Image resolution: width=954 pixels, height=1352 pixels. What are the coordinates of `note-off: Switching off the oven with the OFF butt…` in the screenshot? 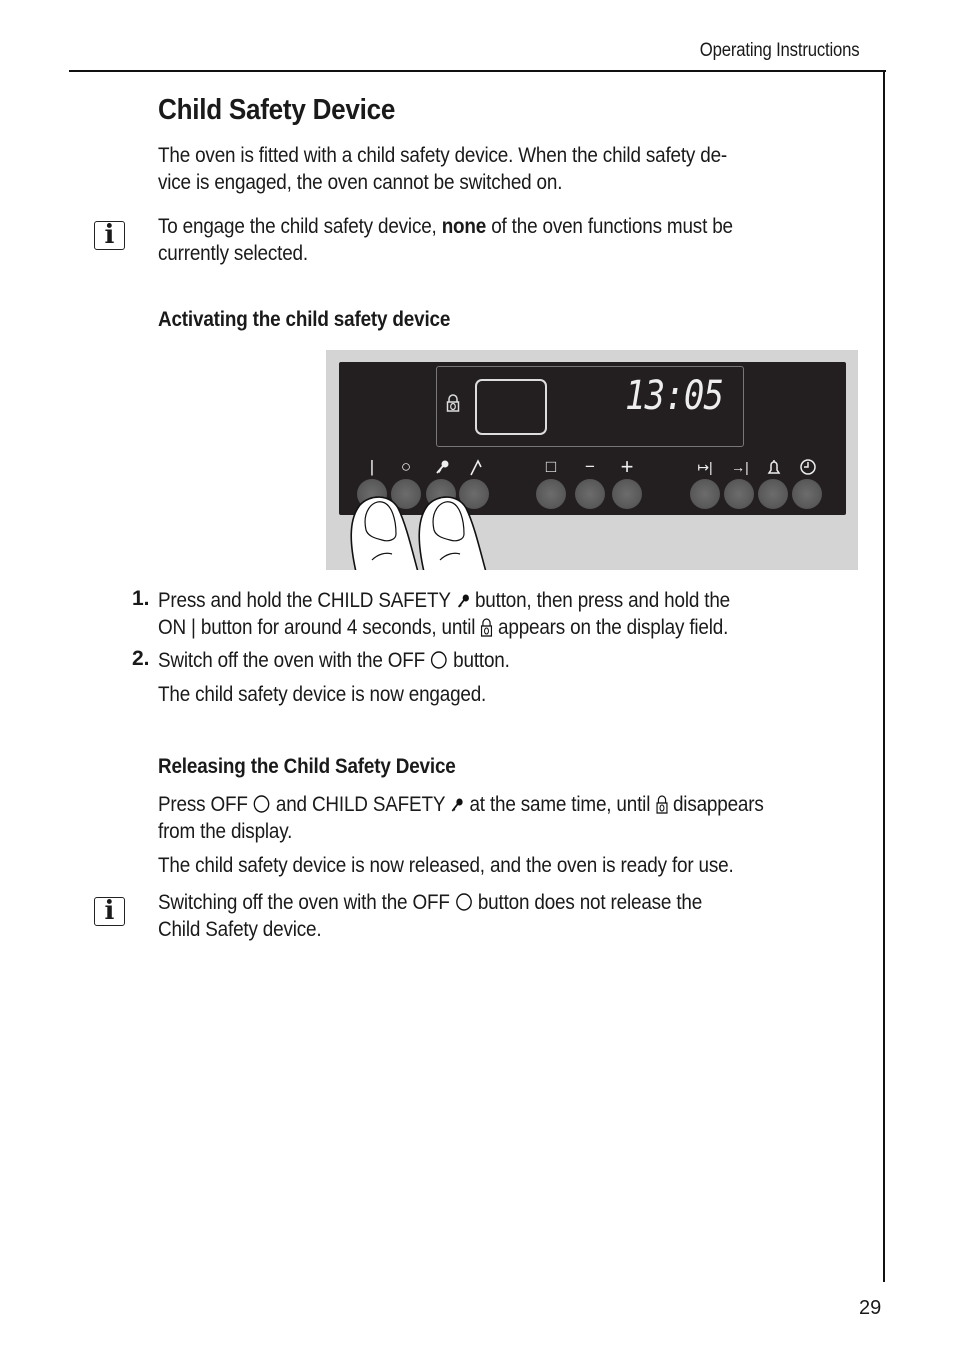 It's located at (500, 916).